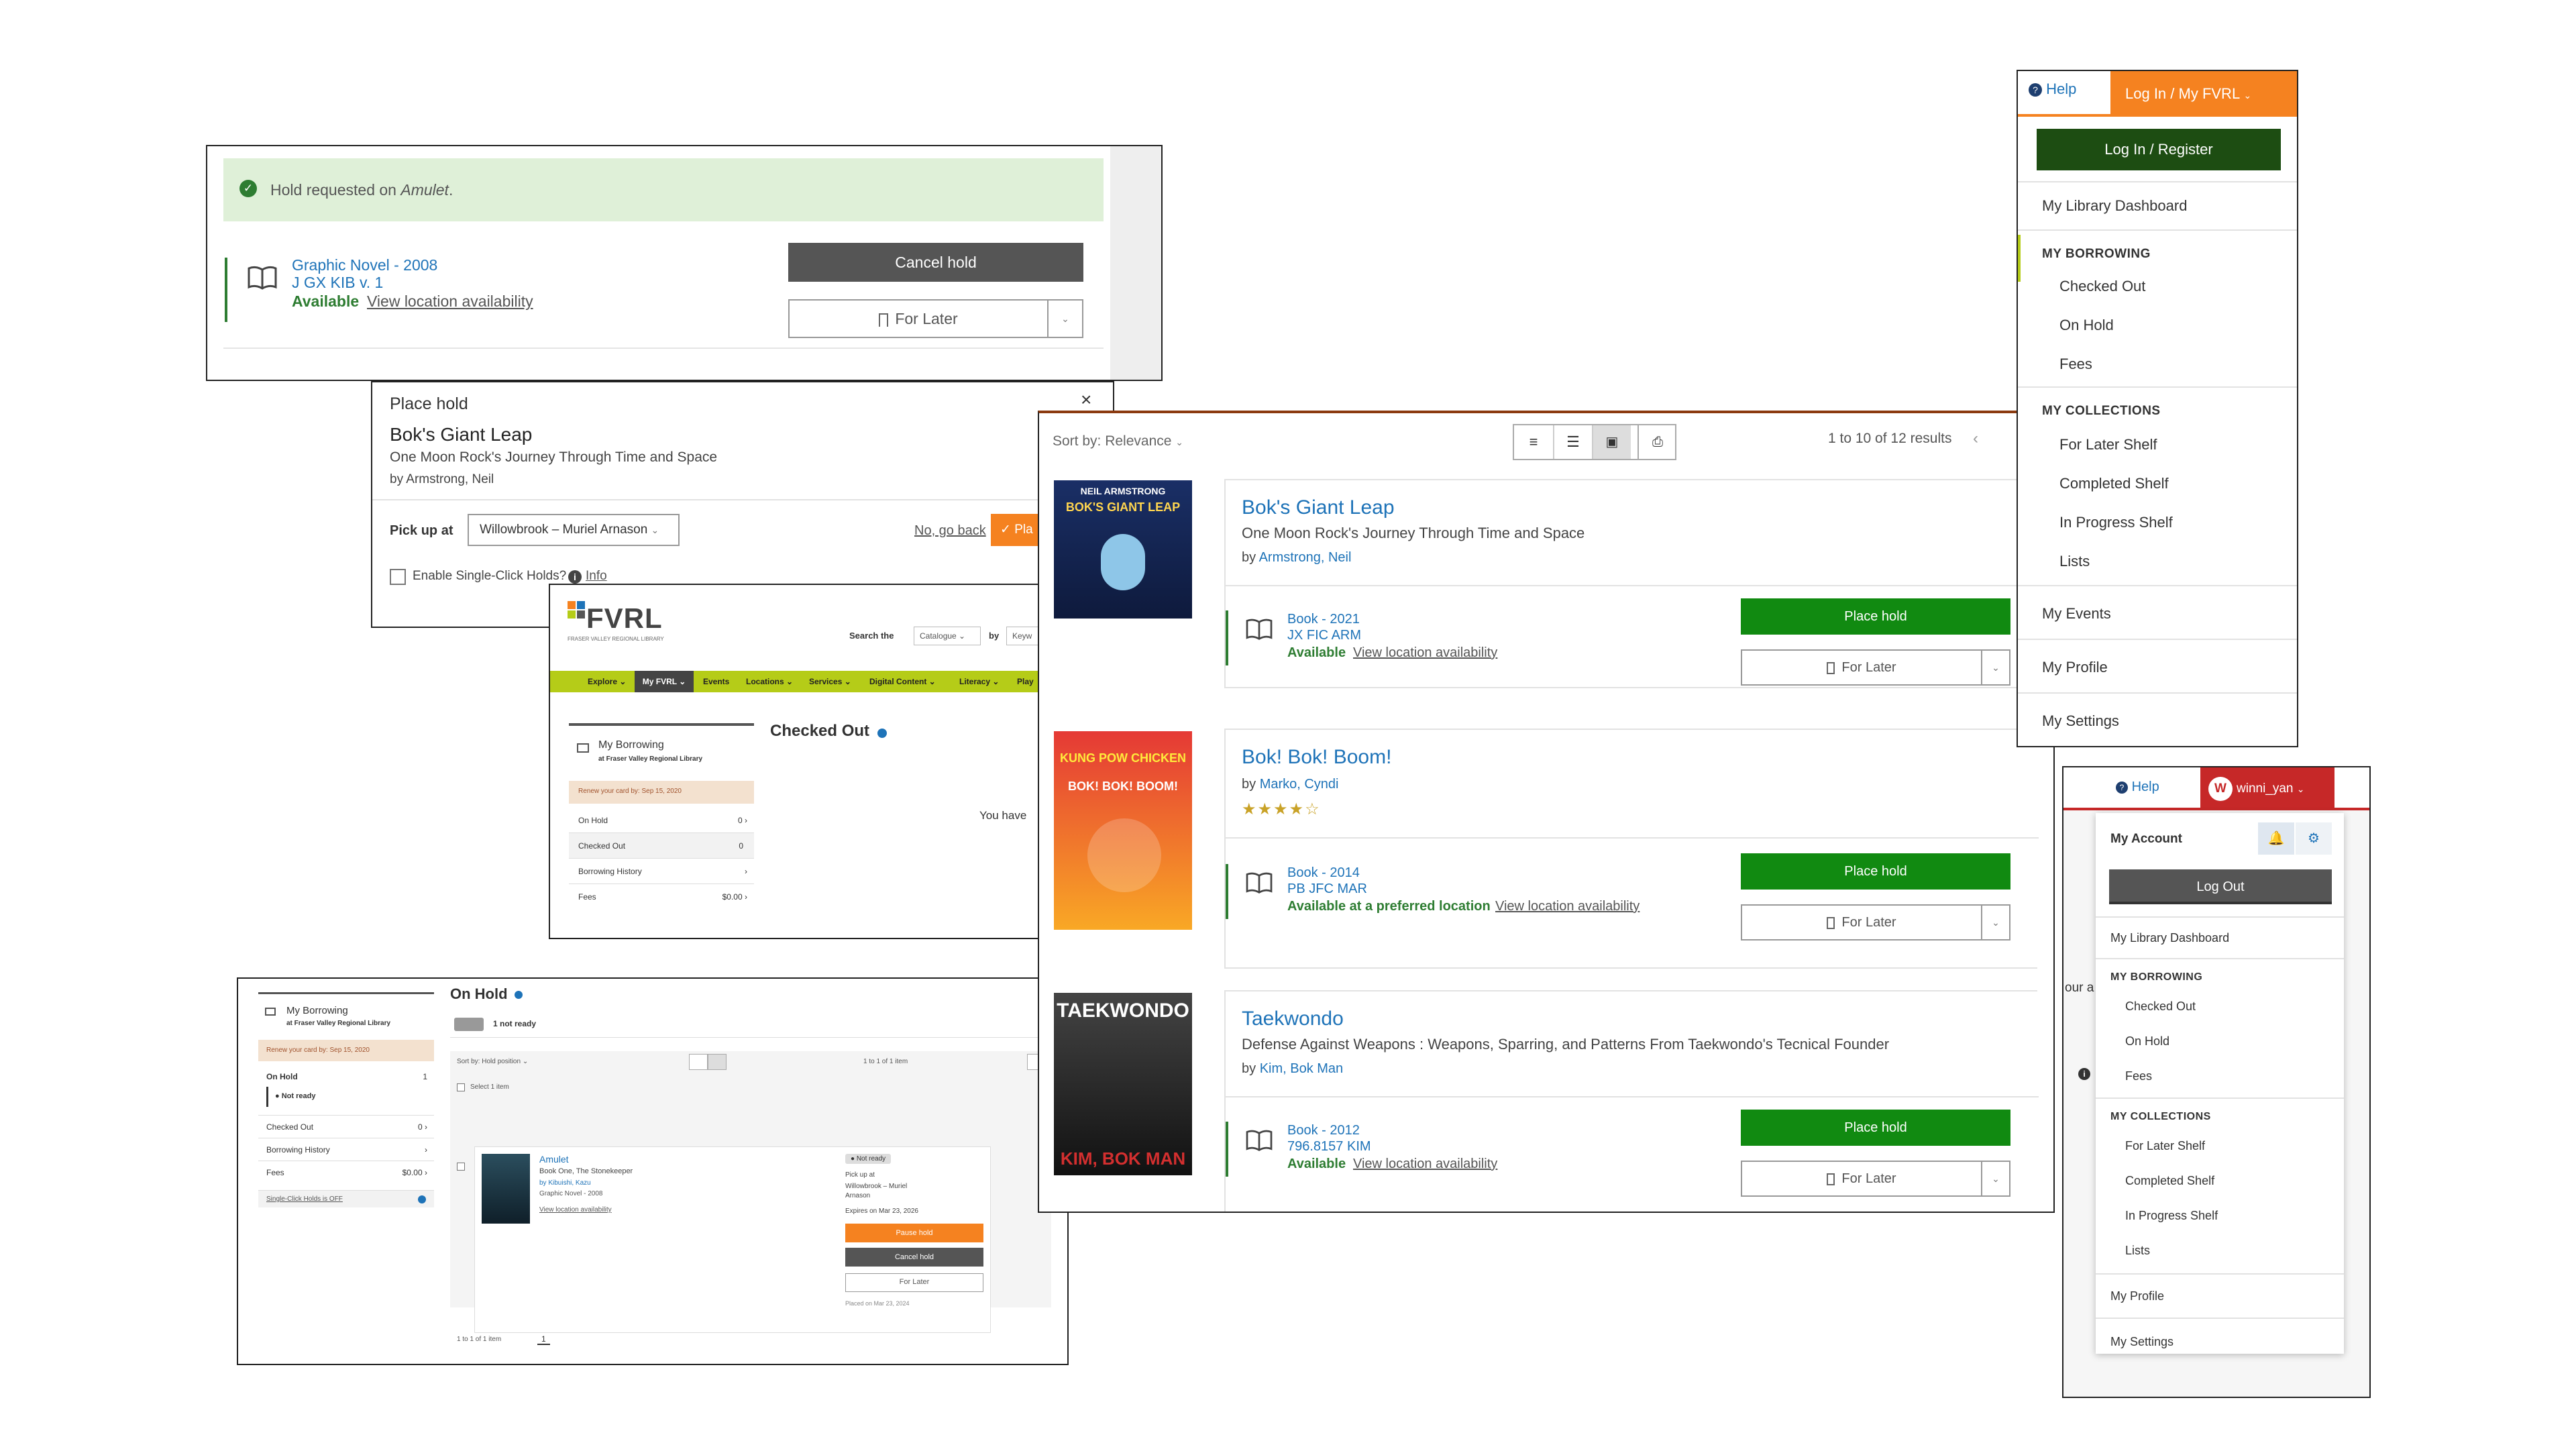 The width and height of the screenshot is (2576, 1449). Describe the element at coordinates (950, 531) in the screenshot. I see `no-go-back-link: No, go back` at that location.